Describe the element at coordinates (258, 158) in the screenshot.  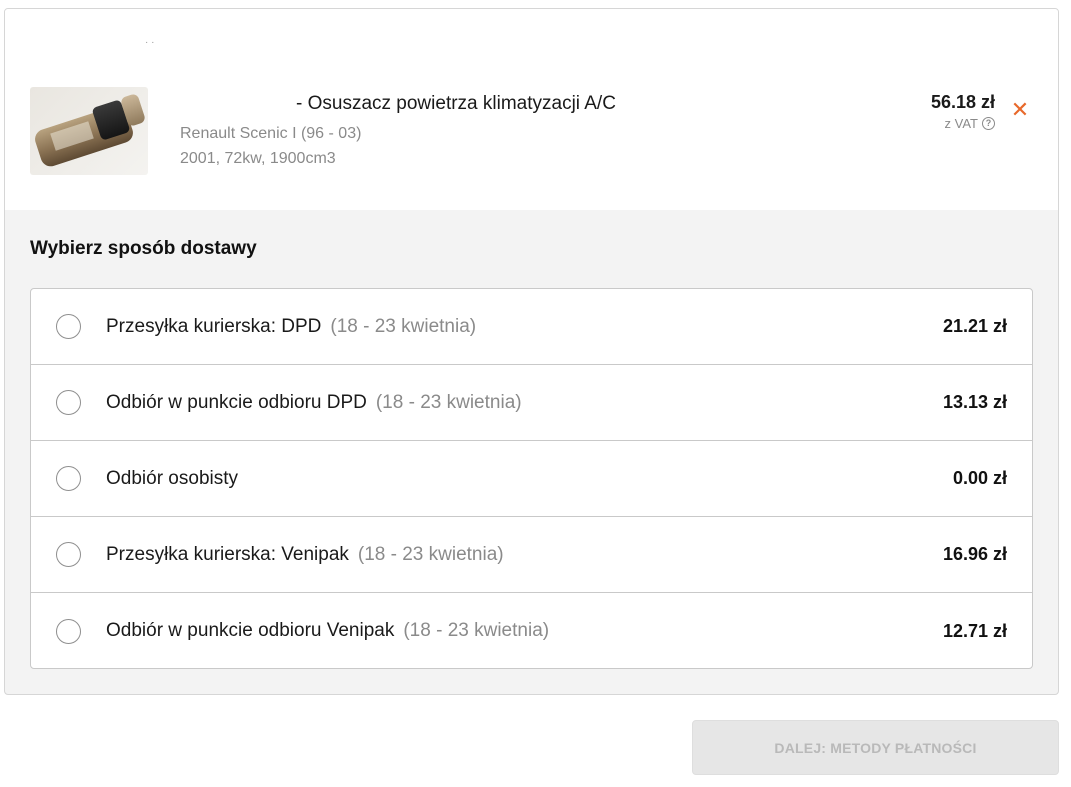
I see `car-details: 2001, 72kw, 1900cm3` at that location.